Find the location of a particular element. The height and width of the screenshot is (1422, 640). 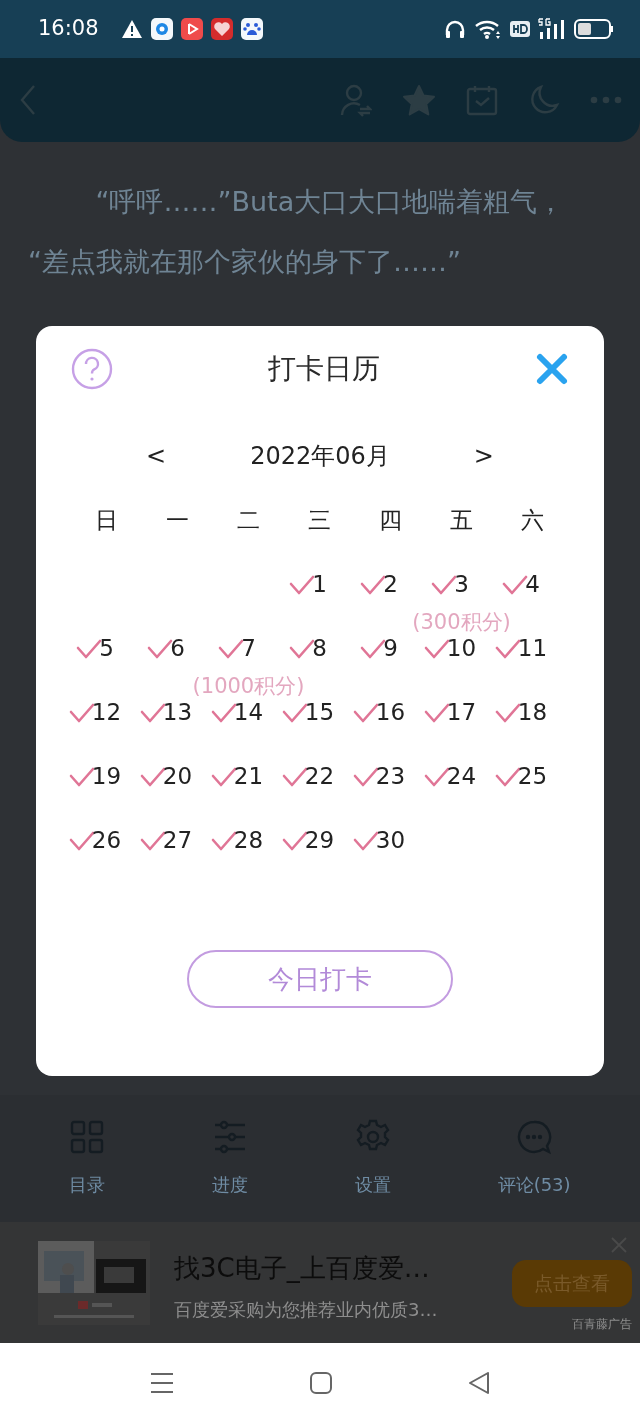

battery-icon is located at coordinates (594, 29).